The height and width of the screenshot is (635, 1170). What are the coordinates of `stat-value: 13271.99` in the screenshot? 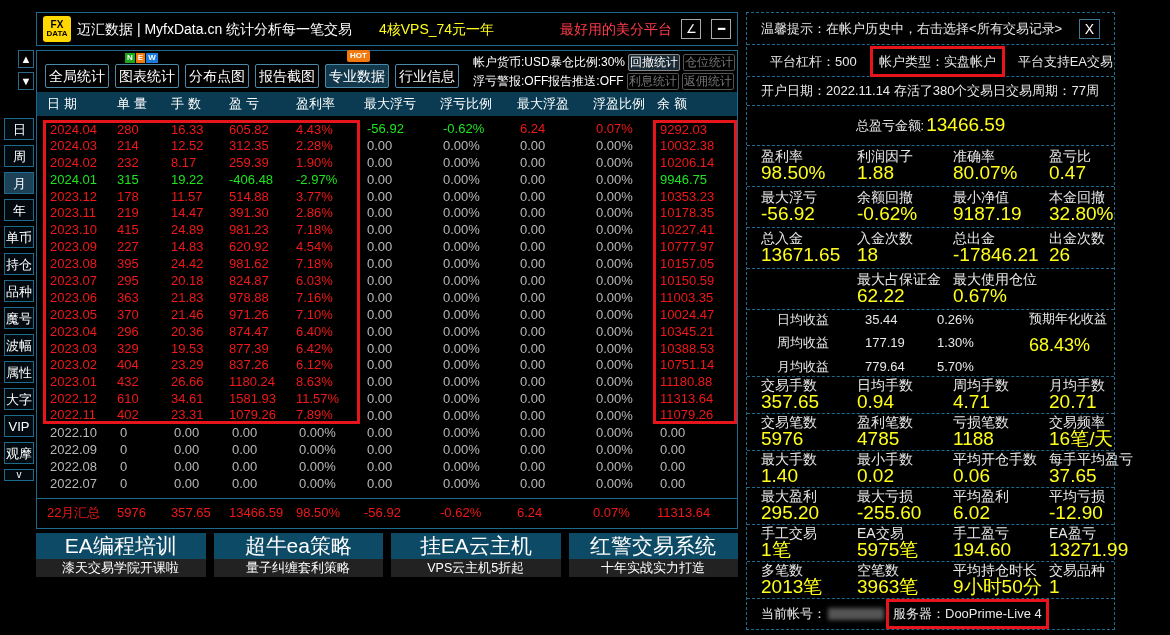 It's located at (1089, 550).